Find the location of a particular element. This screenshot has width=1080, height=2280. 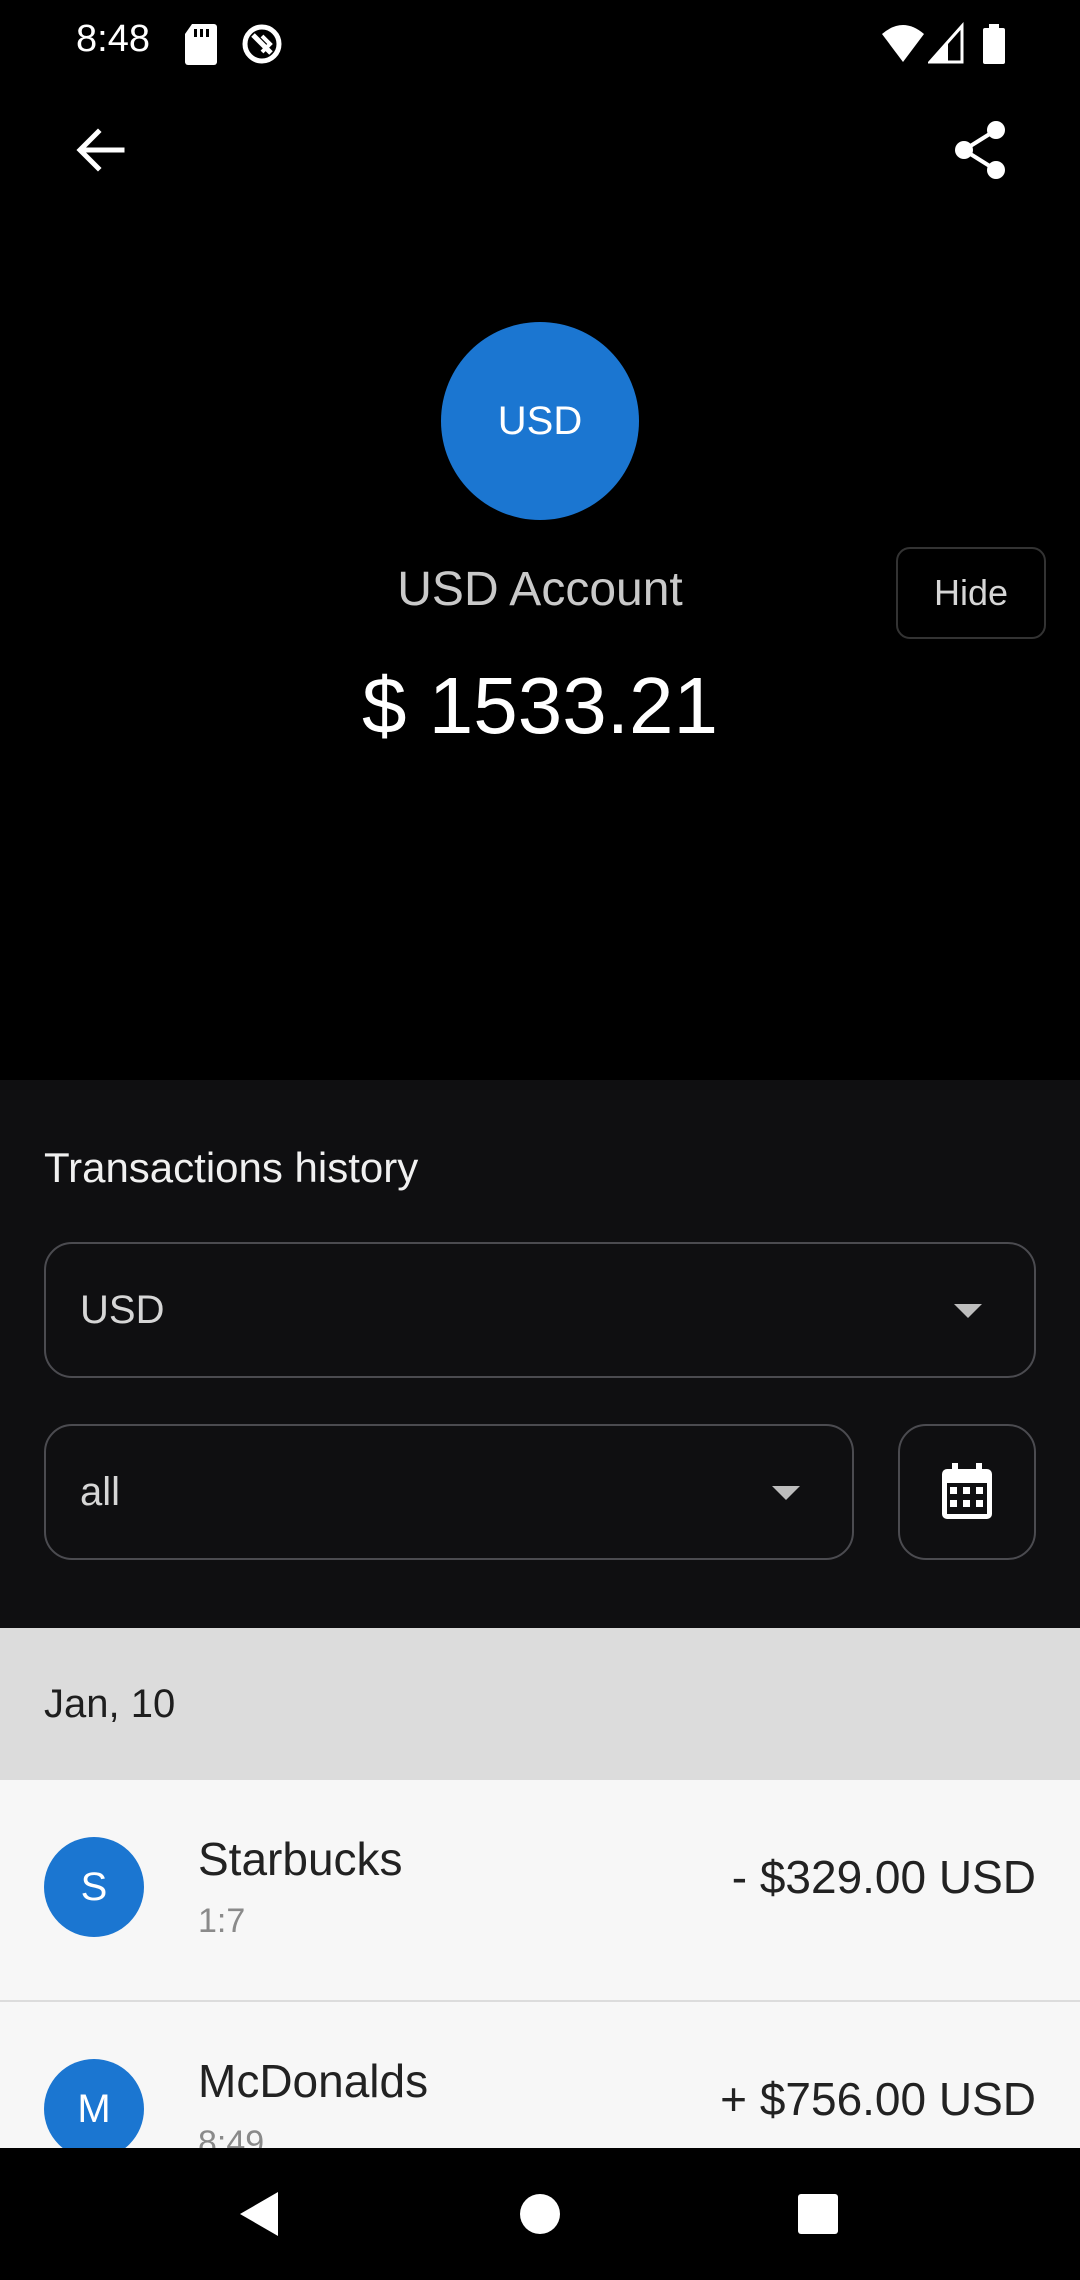

home-circle-icon is located at coordinates (540, 2214).